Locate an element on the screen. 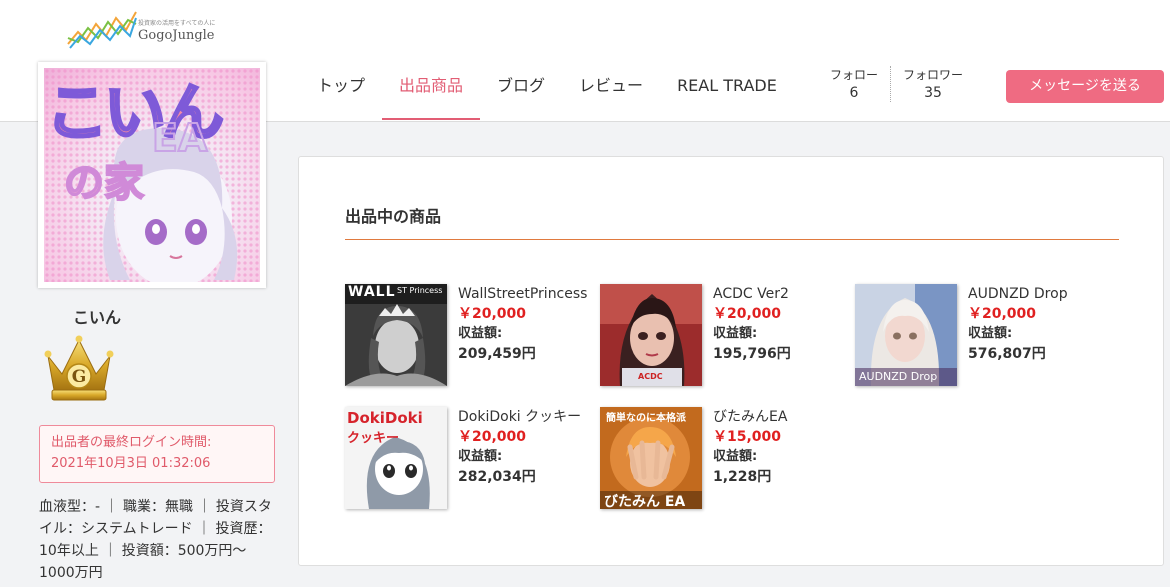 The width and height of the screenshot is (1170, 587). send-message-button: メッセージを送る is located at coordinates (1085, 86).